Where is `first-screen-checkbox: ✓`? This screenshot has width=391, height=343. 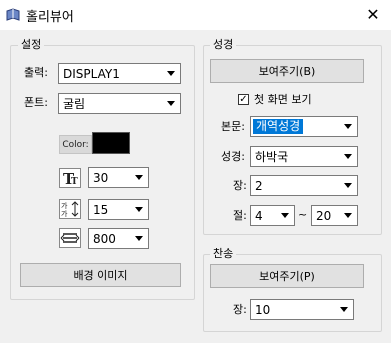 first-screen-checkbox: ✓ is located at coordinates (243, 99).